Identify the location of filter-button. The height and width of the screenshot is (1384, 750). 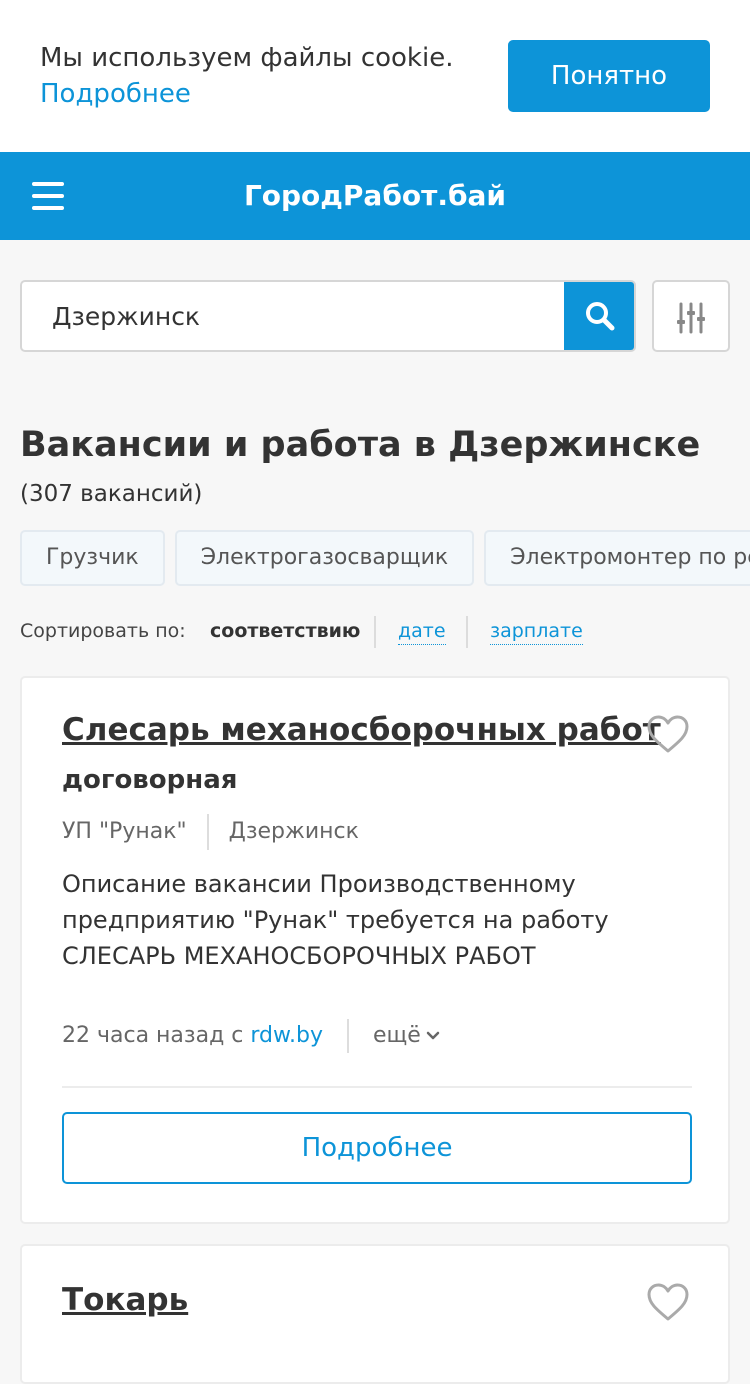
(691, 316).